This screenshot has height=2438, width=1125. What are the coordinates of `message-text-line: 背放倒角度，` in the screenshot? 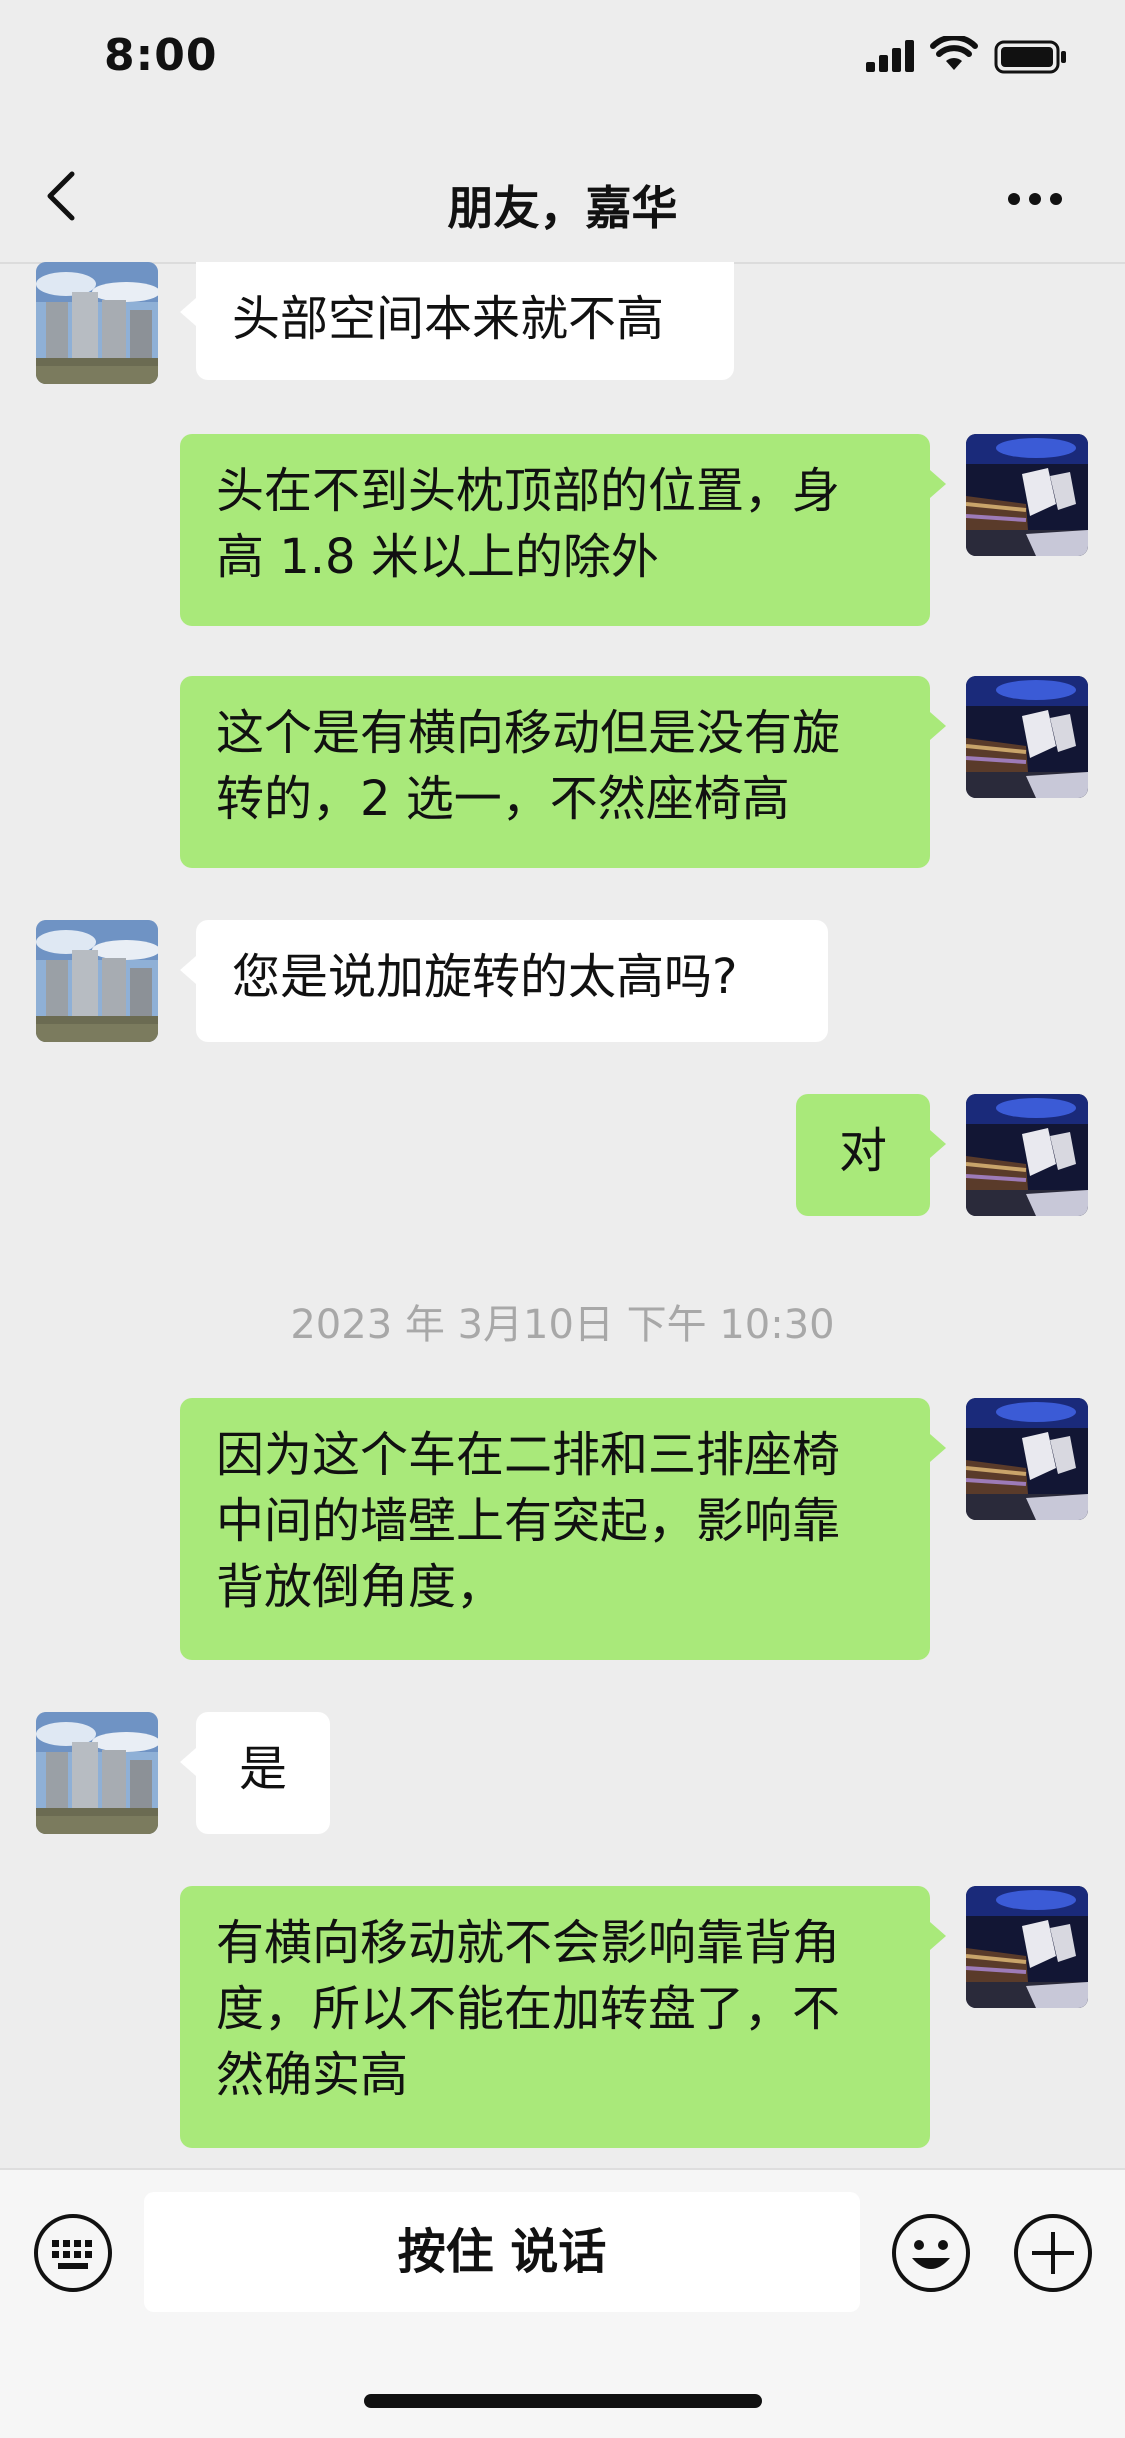 It's located at (360, 1587).